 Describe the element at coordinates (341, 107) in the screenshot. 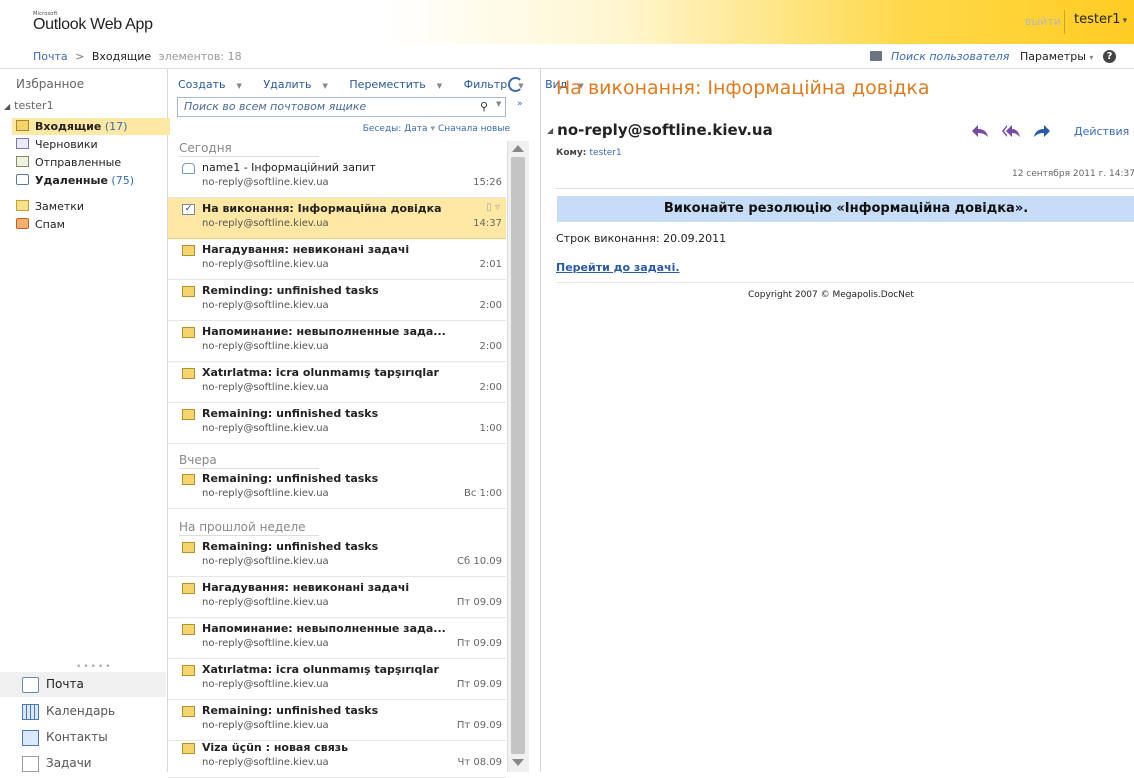

I see `search-input: Поиск во всем почтовом ящике ⚲ ▼` at that location.